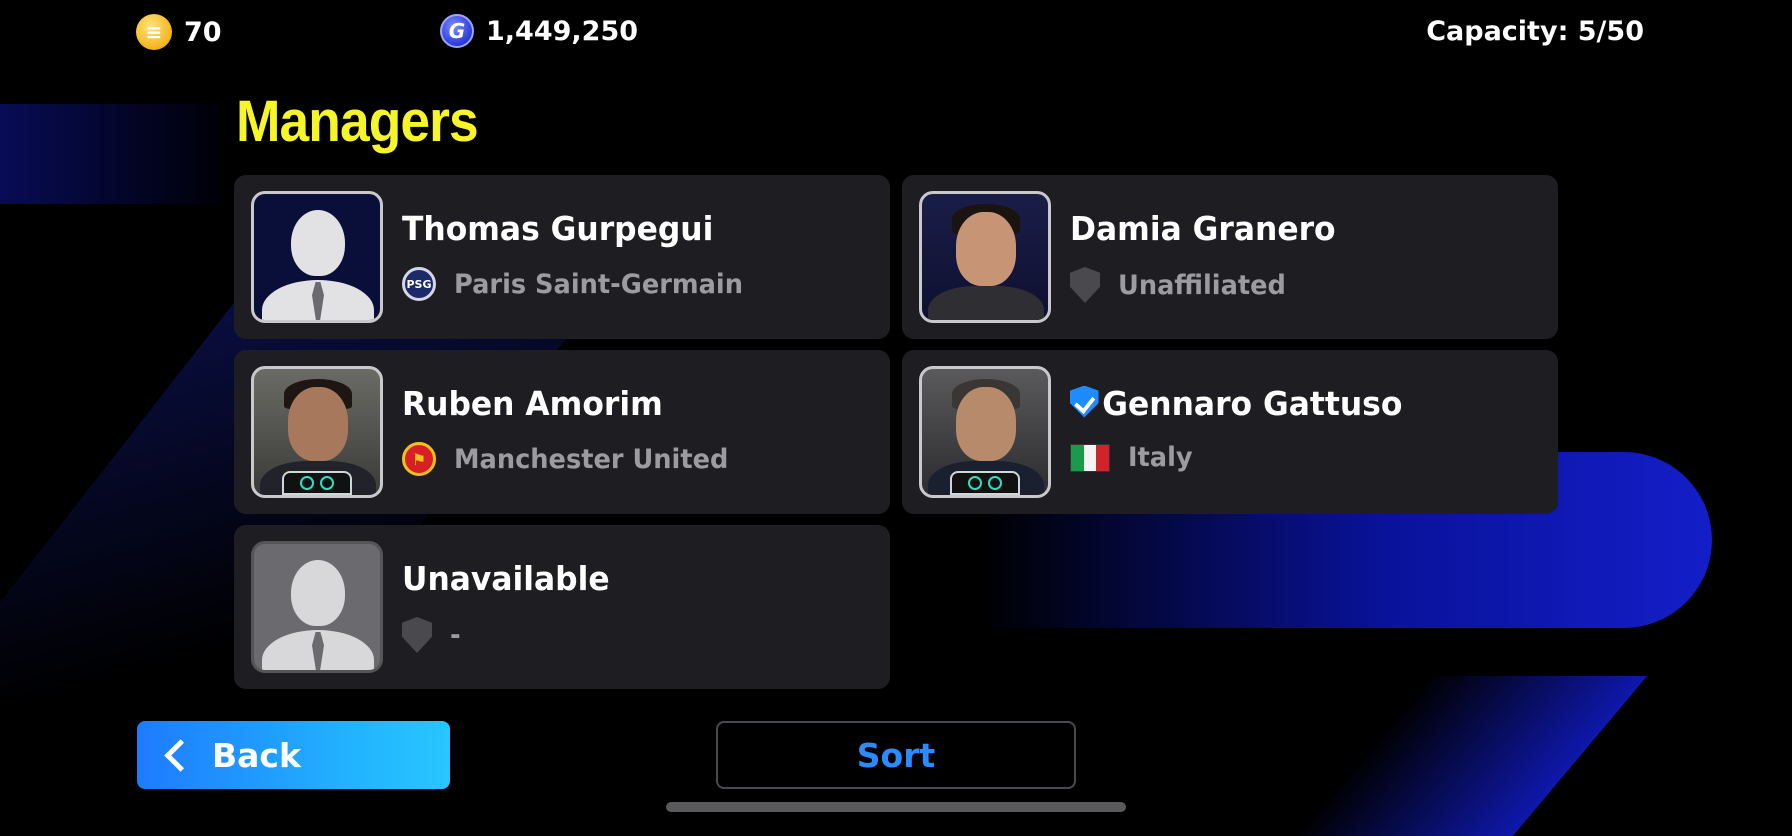  What do you see at coordinates (455, 635) in the screenshot?
I see `team-name: -` at bounding box center [455, 635].